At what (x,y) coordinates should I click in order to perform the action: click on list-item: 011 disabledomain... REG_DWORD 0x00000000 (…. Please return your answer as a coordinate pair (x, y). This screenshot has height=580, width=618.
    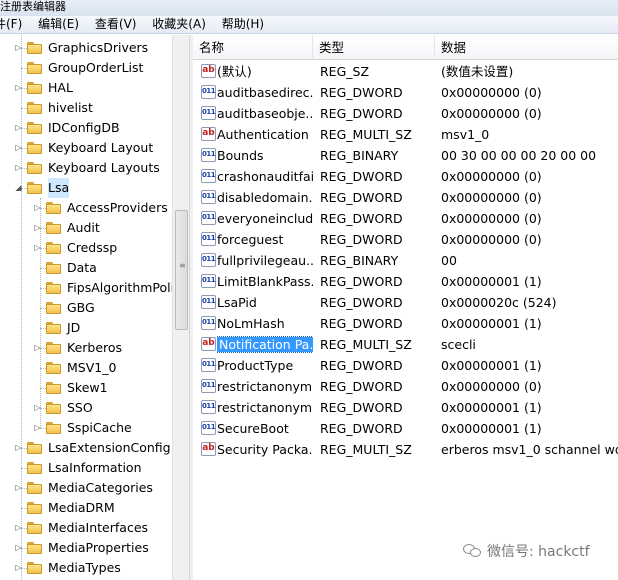
    Looking at the image, I should click on (405, 197).